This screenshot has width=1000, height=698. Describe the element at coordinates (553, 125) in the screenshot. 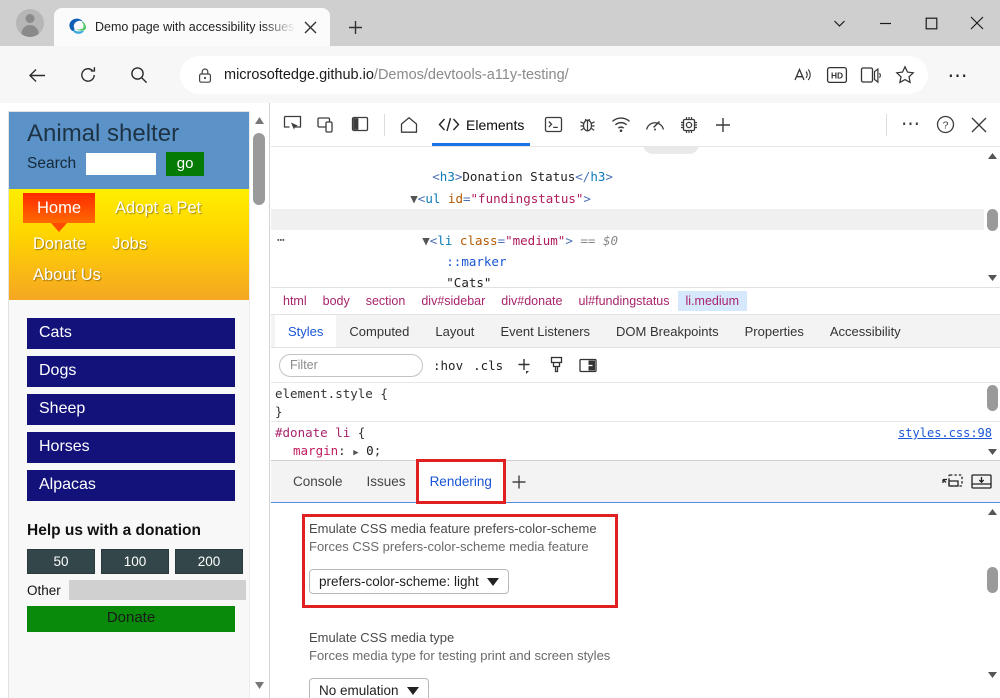

I see `tab-console-icon` at that location.